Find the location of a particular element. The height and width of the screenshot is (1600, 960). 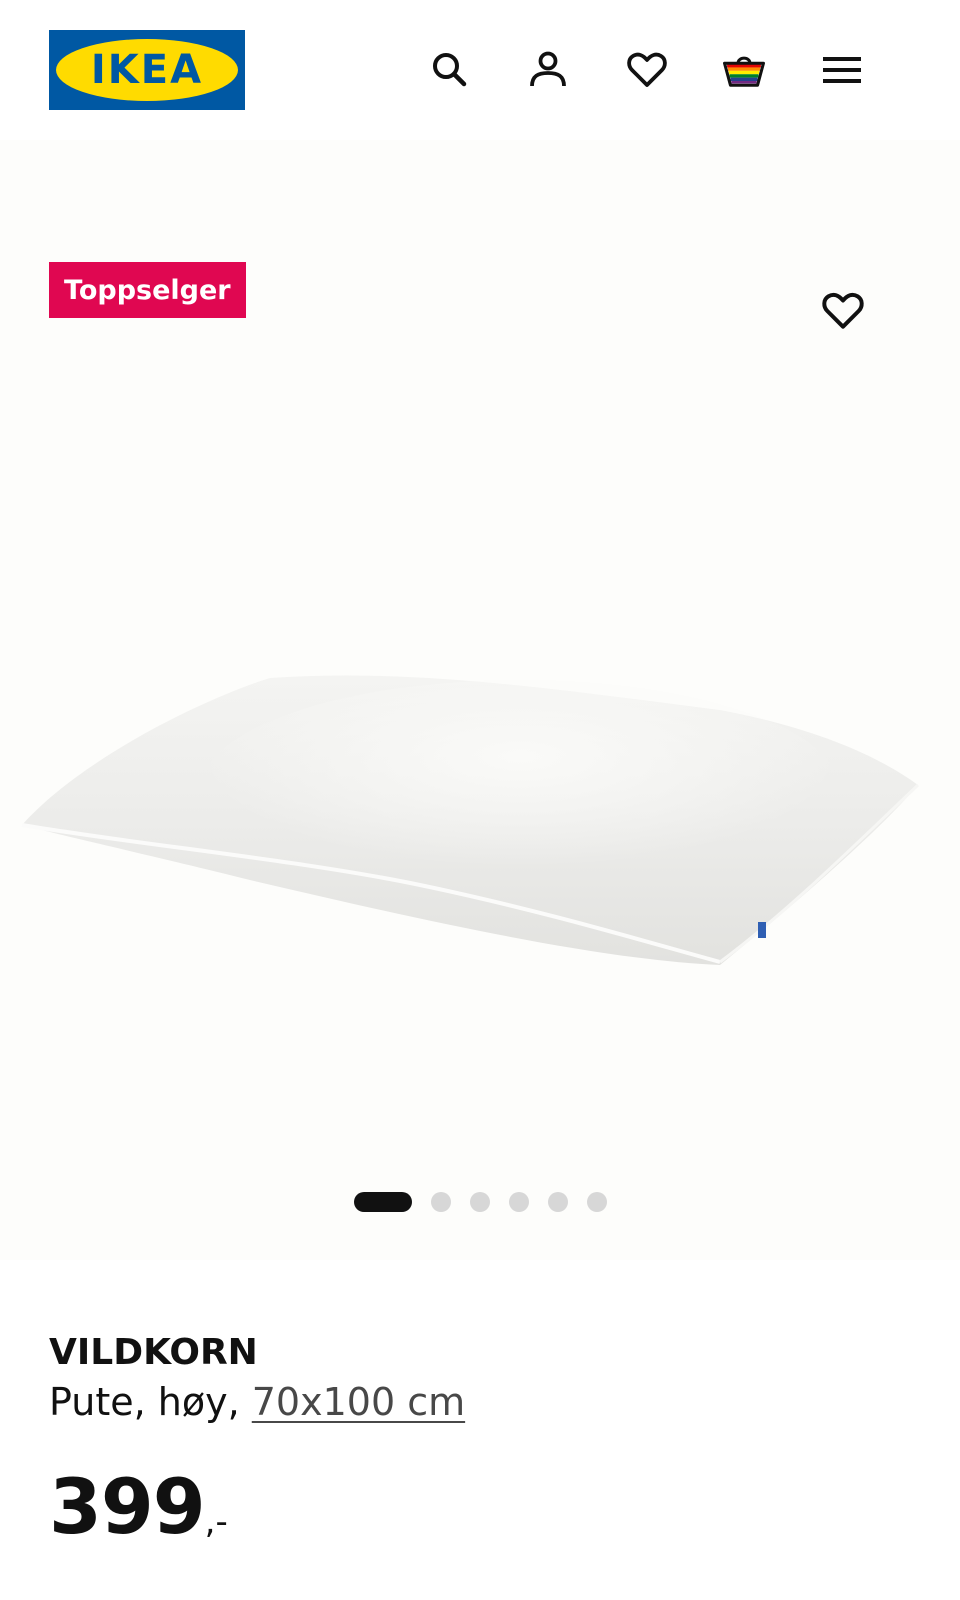

product-description: Pute, høy, 70x100 cm is located at coordinates (257, 1402).